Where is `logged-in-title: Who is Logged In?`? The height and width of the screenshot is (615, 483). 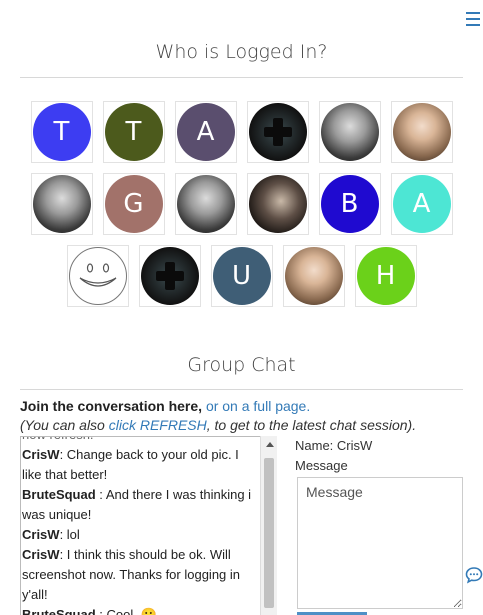 logged-in-title: Who is Logged In? is located at coordinates (241, 52).